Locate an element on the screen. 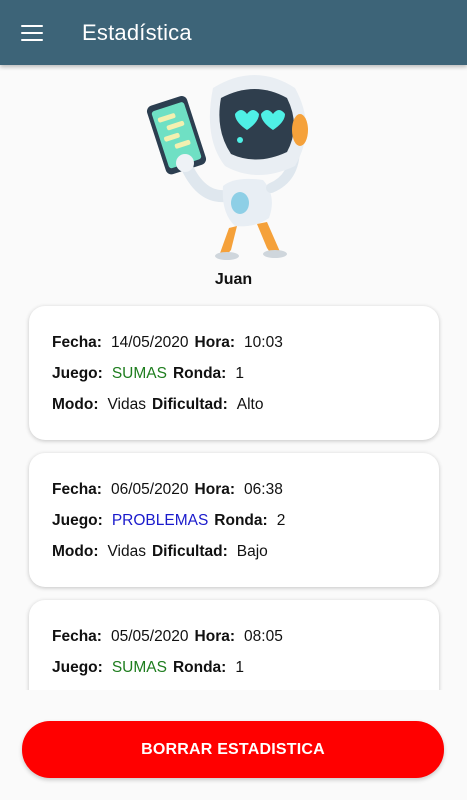 The height and width of the screenshot is (800, 467). app-bar: Estadística is located at coordinates (233, 32).